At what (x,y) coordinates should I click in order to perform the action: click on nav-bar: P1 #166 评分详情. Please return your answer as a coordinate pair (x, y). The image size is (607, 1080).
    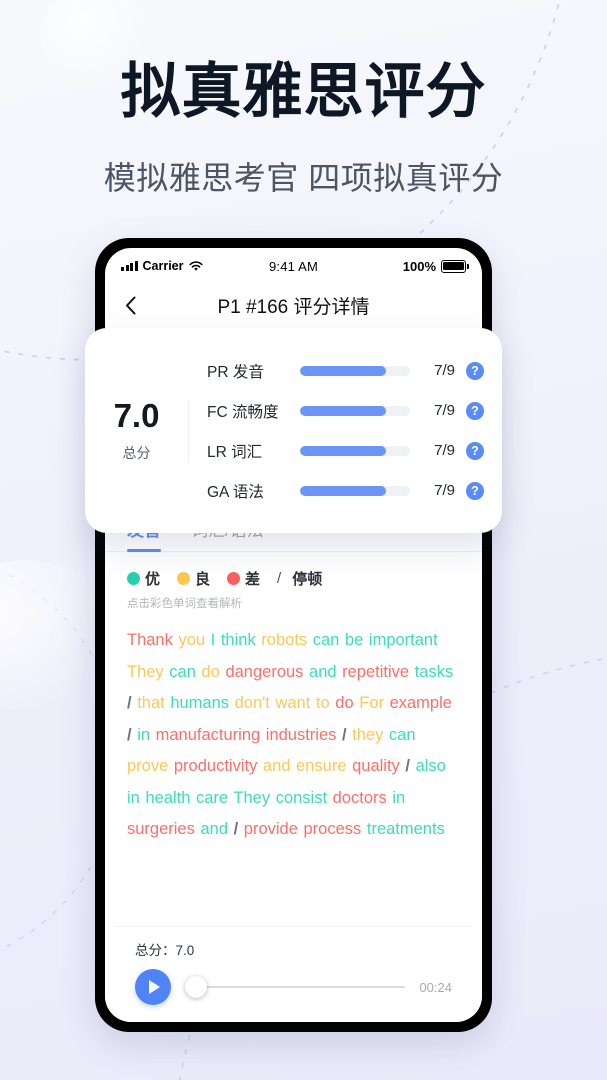
    Looking at the image, I should click on (293, 305).